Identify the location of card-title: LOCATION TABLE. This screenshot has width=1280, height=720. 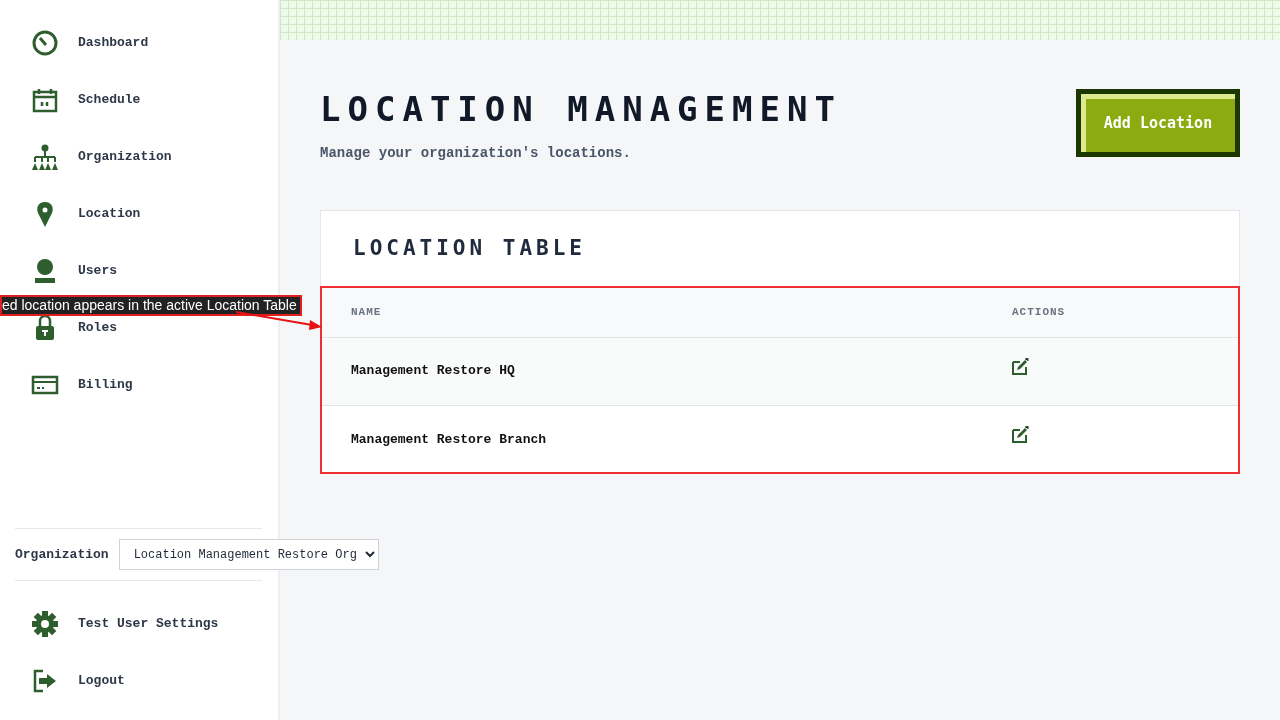
(469, 249).